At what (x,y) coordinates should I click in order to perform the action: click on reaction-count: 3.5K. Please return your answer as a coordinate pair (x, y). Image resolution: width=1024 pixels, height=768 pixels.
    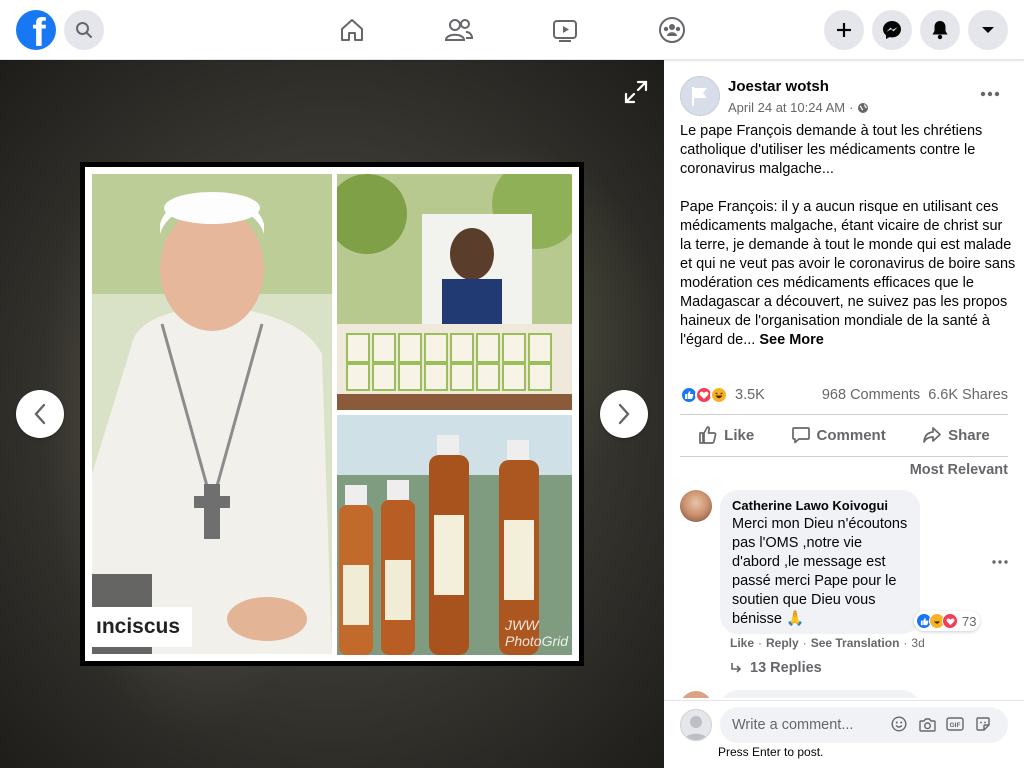
    Looking at the image, I should click on (750, 395).